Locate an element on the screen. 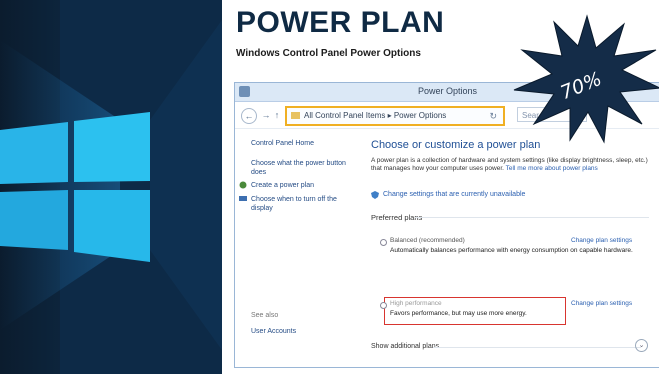 This screenshot has width=659, height=374. back-button: ← is located at coordinates (249, 116).